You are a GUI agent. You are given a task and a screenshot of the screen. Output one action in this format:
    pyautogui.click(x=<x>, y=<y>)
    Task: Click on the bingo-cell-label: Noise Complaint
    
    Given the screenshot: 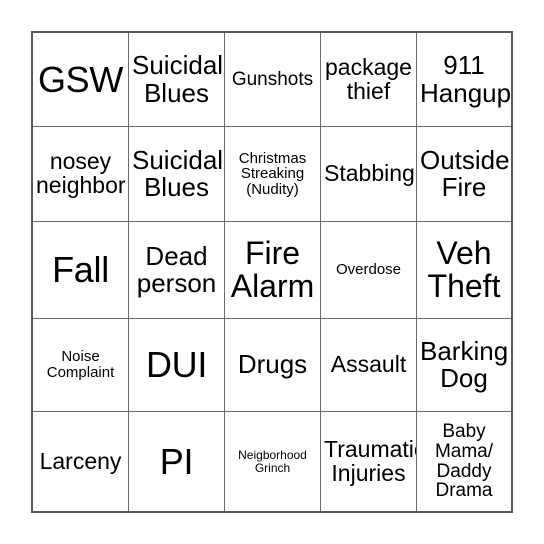 What is the action you would take?
    pyautogui.click(x=80, y=364)
    